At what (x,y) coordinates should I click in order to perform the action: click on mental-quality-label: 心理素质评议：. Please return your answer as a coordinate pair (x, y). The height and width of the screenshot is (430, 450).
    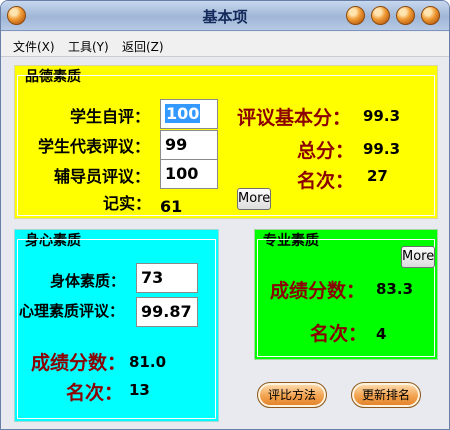
    Looking at the image, I should click on (72, 311).